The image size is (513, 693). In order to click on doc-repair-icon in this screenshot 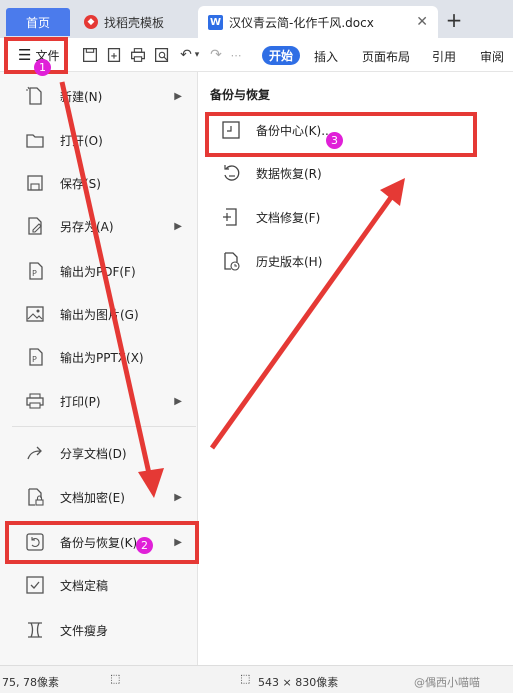, I will do `click(231, 217)`.